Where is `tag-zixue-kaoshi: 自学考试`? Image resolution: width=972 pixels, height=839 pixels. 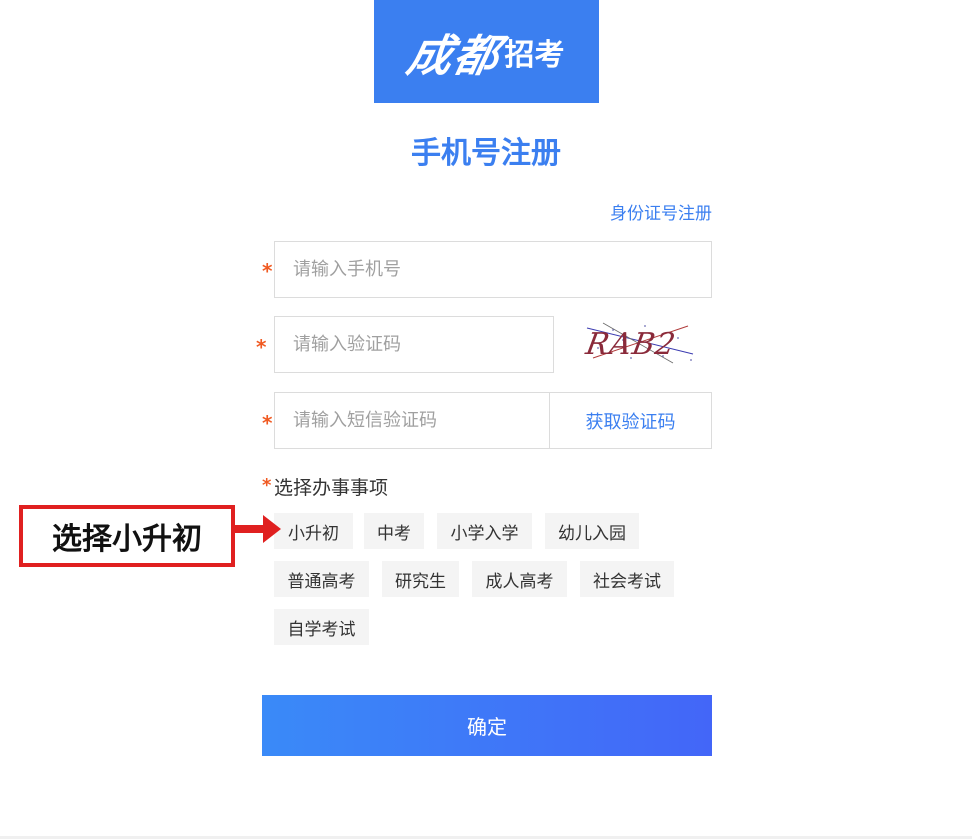
tag-zixue-kaoshi: 自学考试 is located at coordinates (321, 627).